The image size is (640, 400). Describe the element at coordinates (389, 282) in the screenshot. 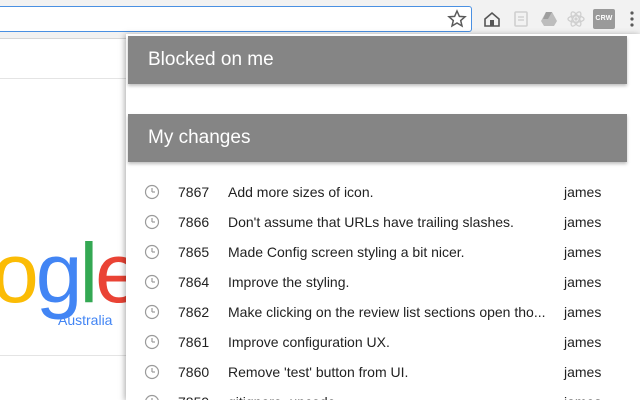

I see `change-title: Improve the styling.` at that location.